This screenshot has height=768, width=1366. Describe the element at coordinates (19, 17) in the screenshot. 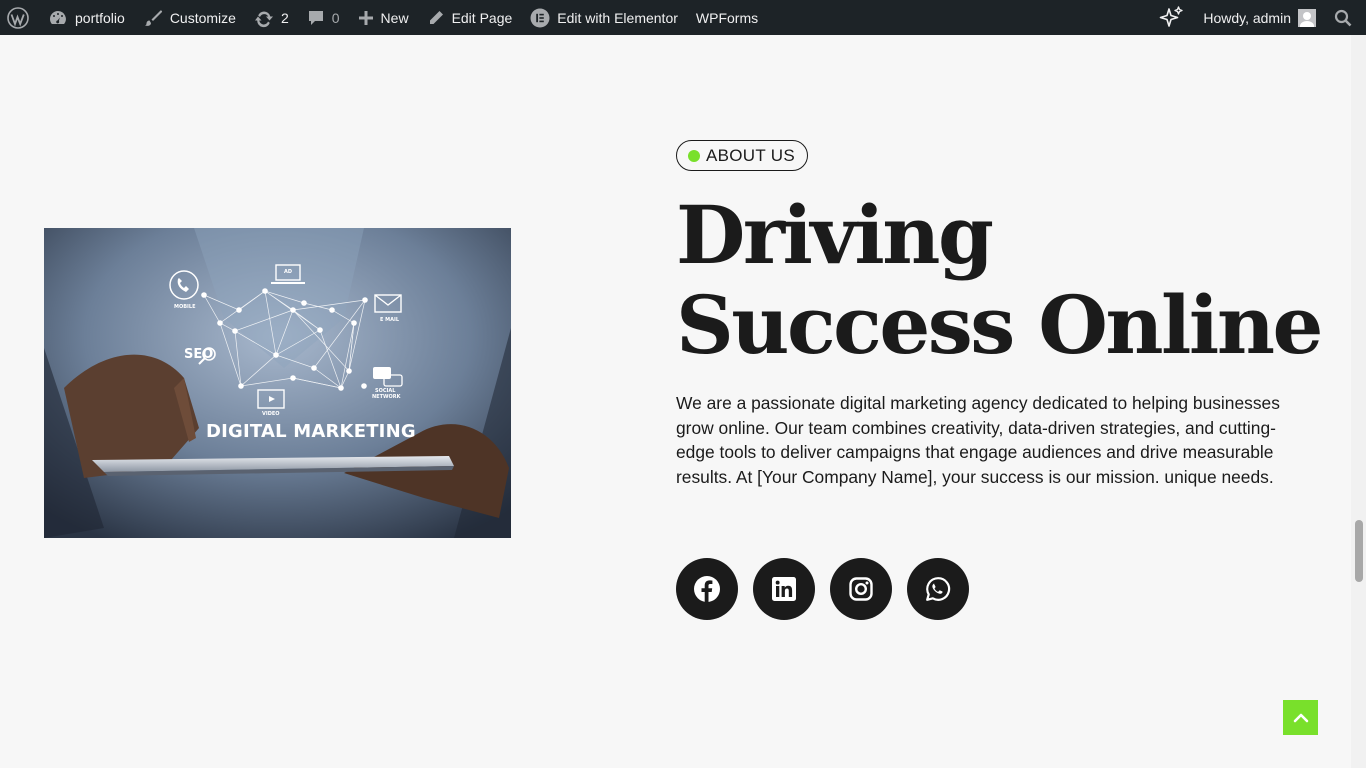

I see `wordpress-logo-icon` at that location.